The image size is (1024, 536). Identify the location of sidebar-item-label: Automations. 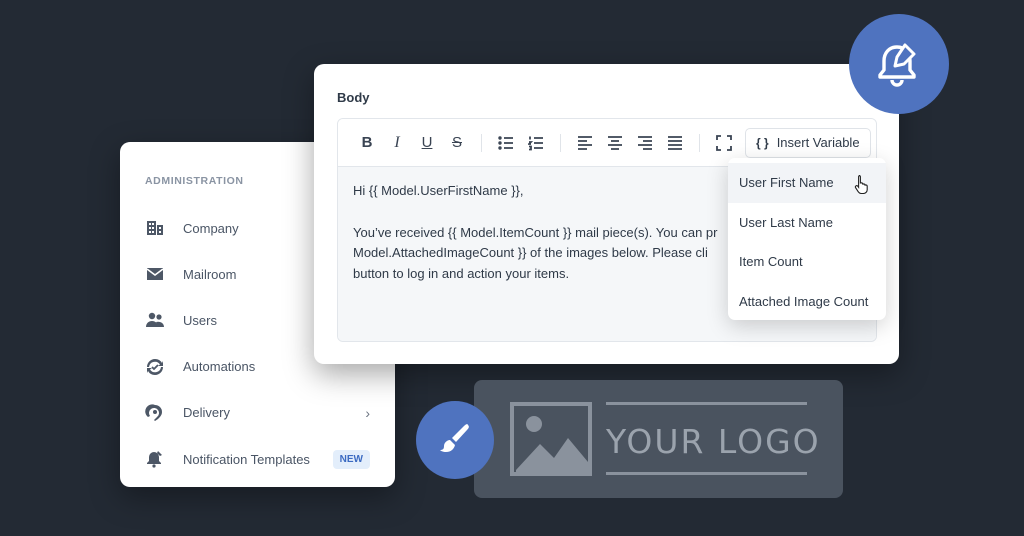
(219, 367).